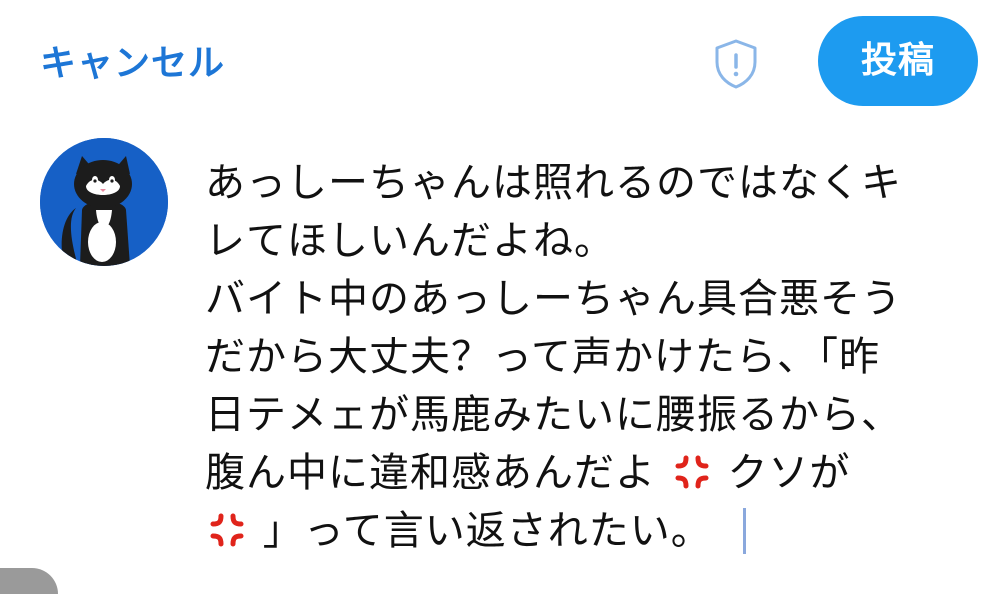 Image resolution: width=1000 pixels, height=594 pixels. Describe the element at coordinates (410, 241) in the screenshot. I see `compose-line: レてほしいんだよね。` at that location.